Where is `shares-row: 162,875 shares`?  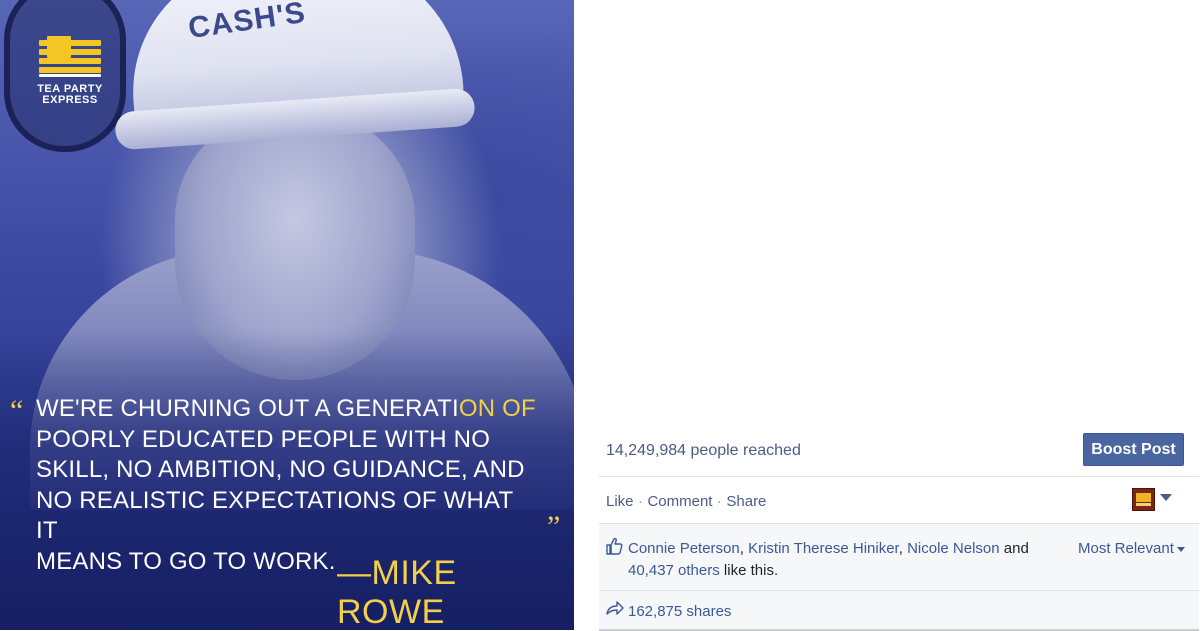 shares-row: 162,875 shares is located at coordinates (899, 611).